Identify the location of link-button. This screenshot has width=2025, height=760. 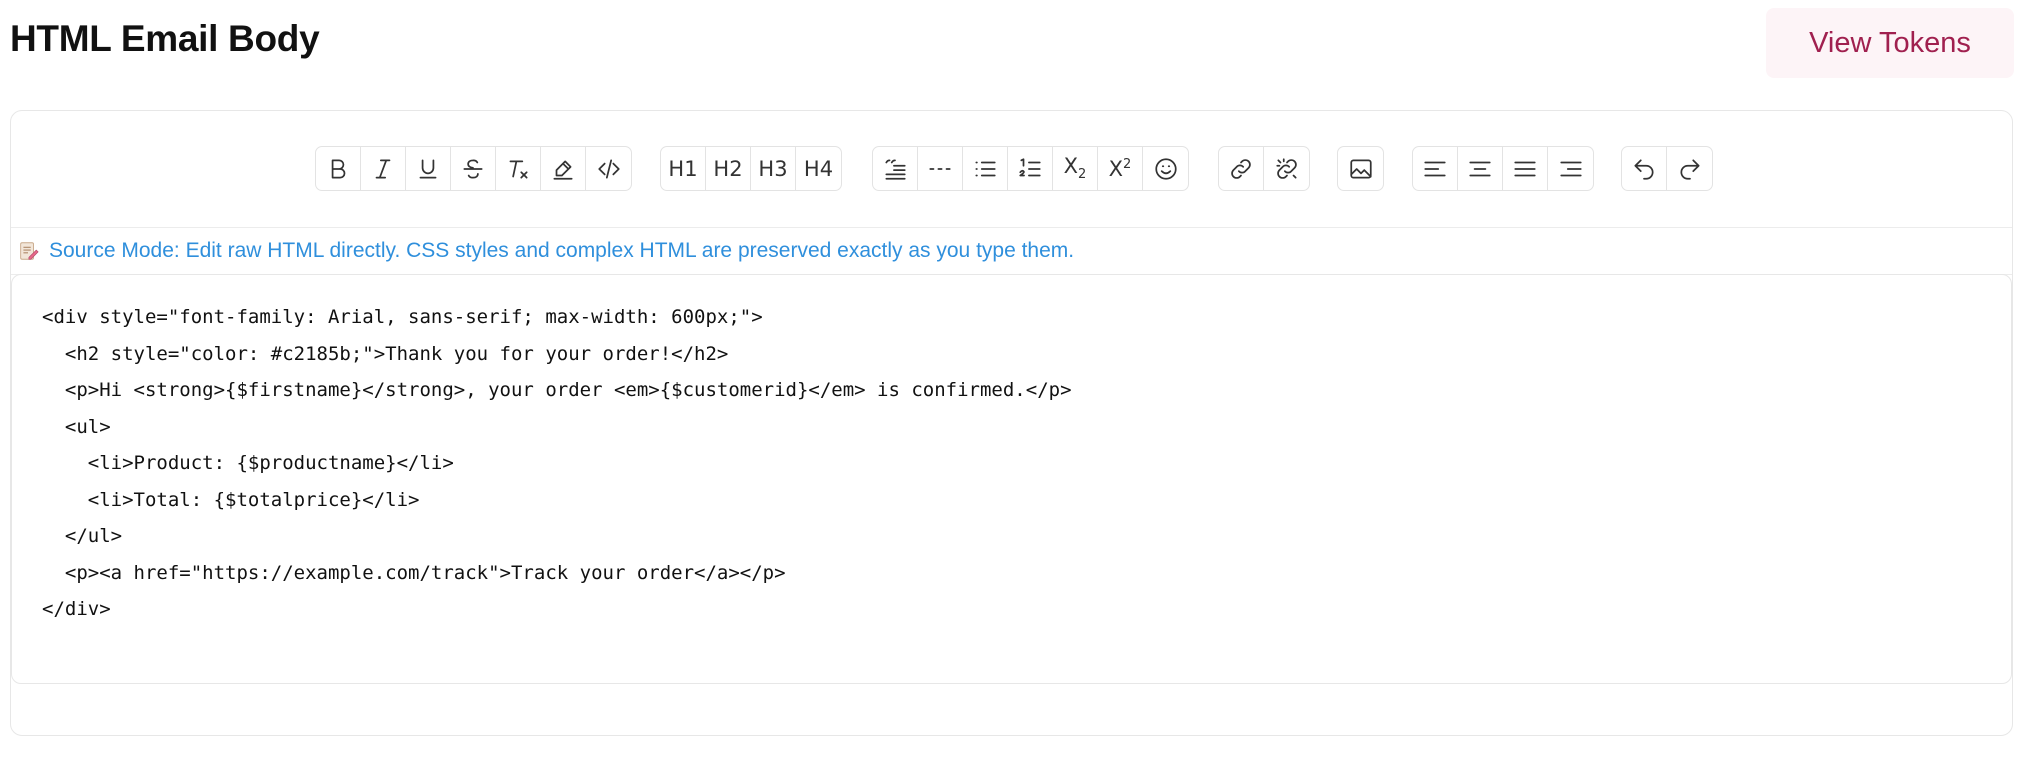
(1241, 168).